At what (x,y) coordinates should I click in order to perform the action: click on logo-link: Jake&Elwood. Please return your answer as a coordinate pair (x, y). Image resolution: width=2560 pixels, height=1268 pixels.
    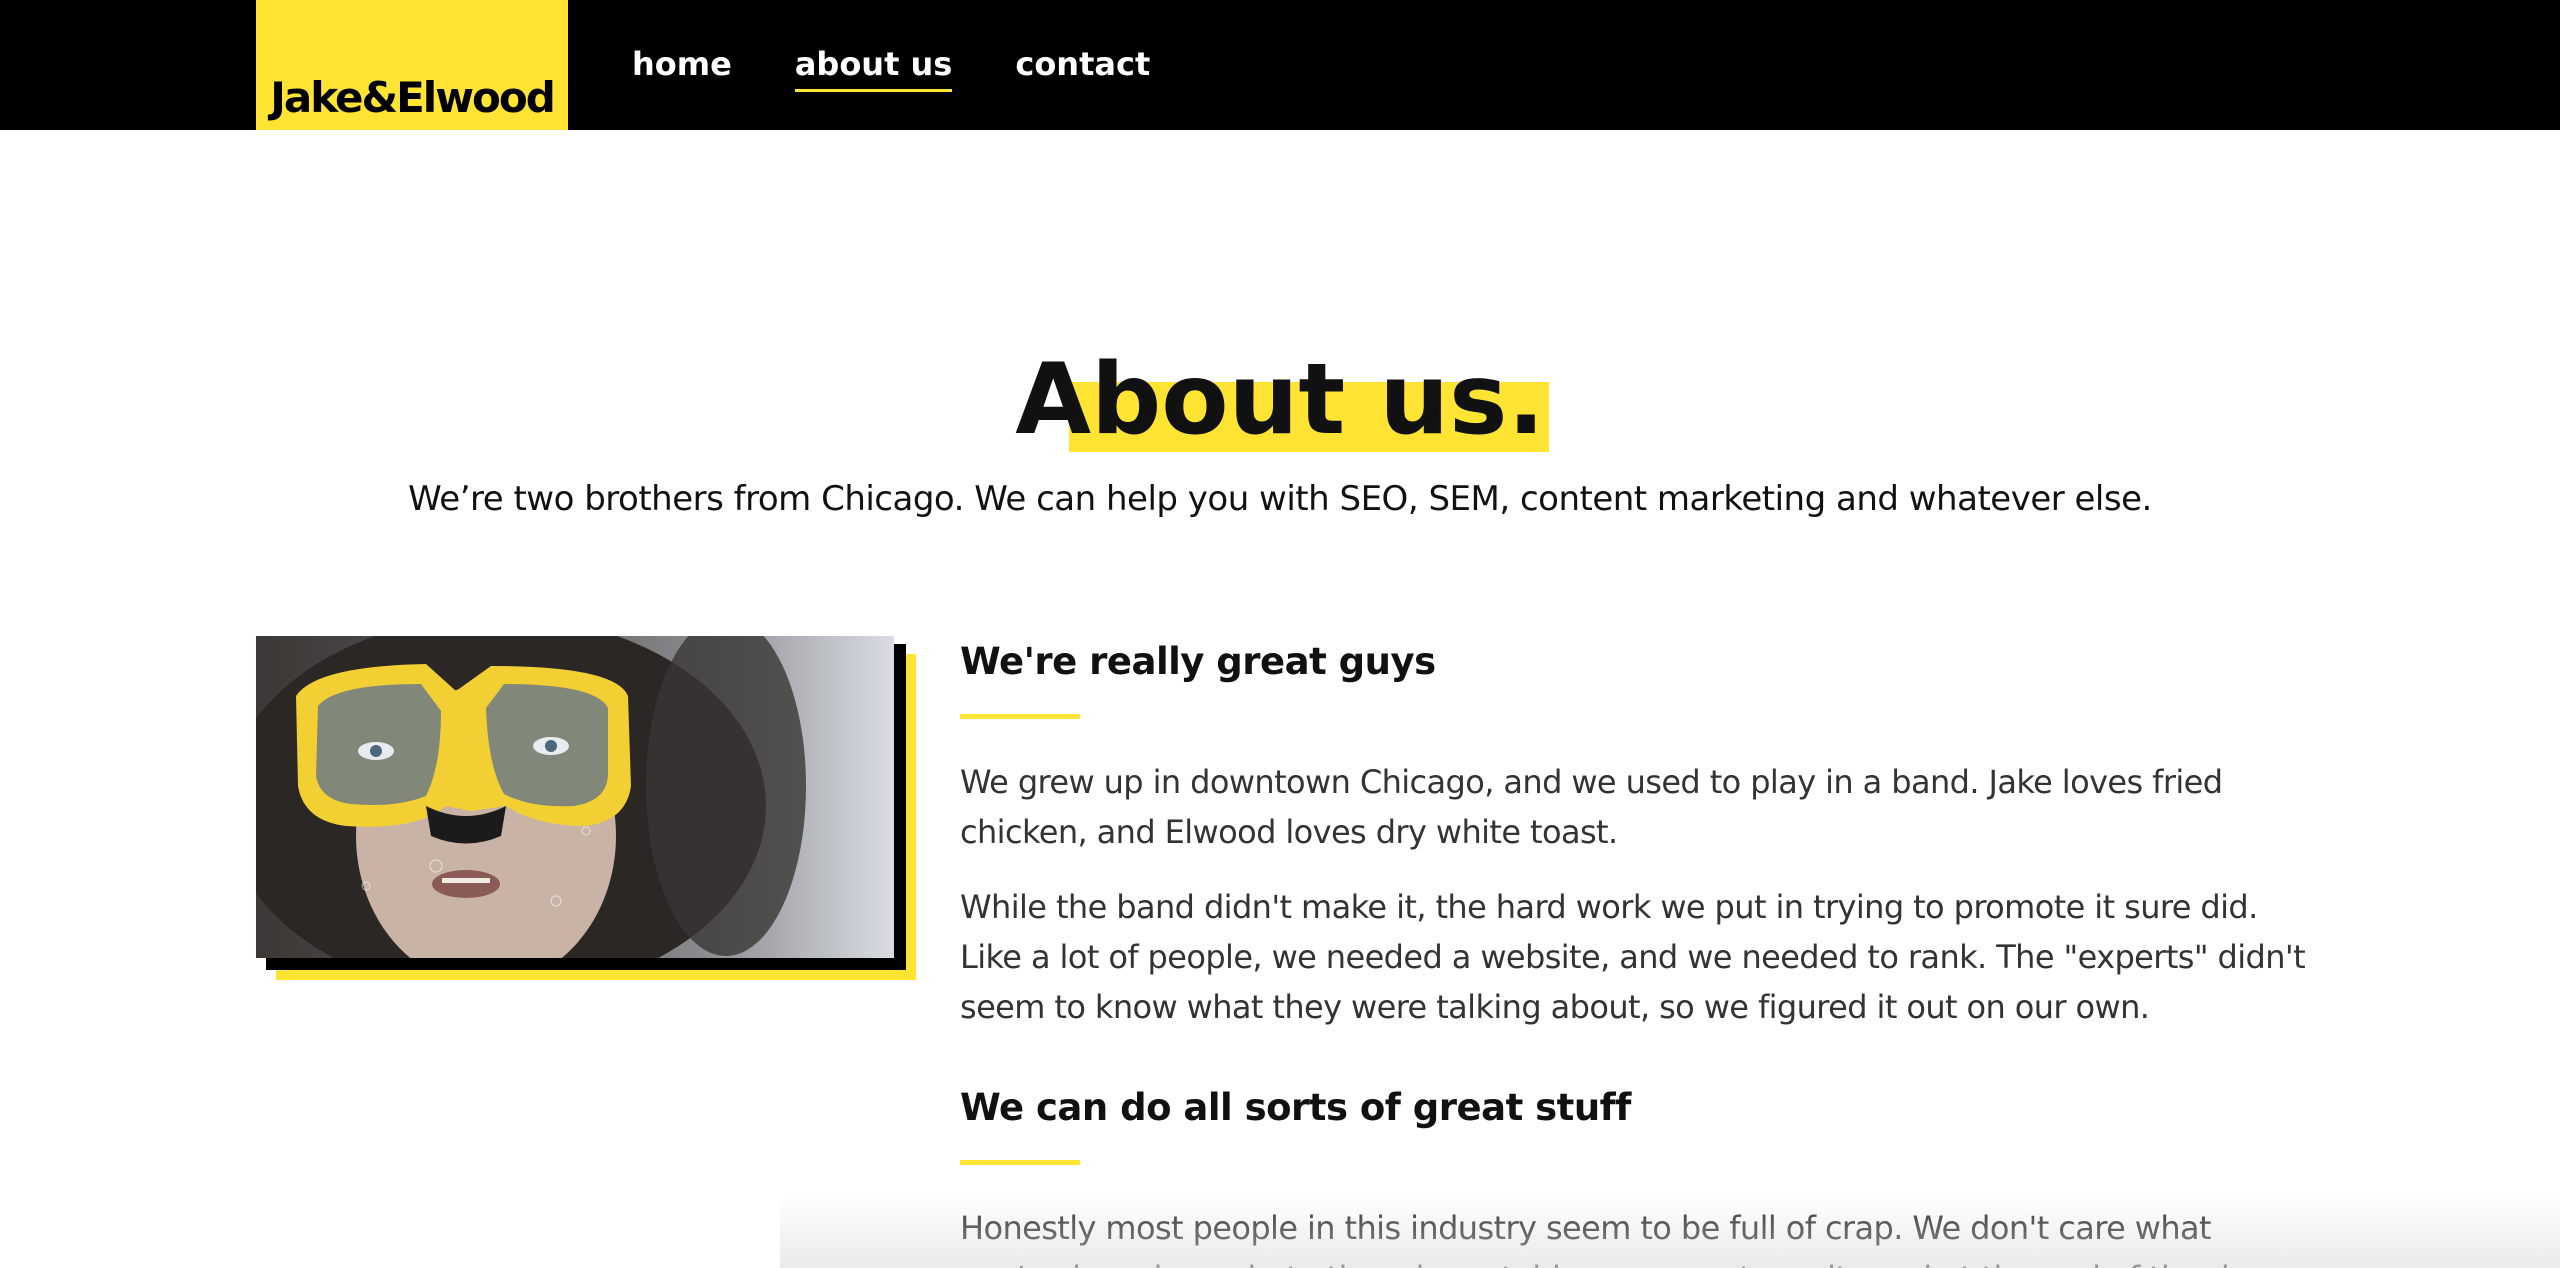
    Looking at the image, I should click on (412, 65).